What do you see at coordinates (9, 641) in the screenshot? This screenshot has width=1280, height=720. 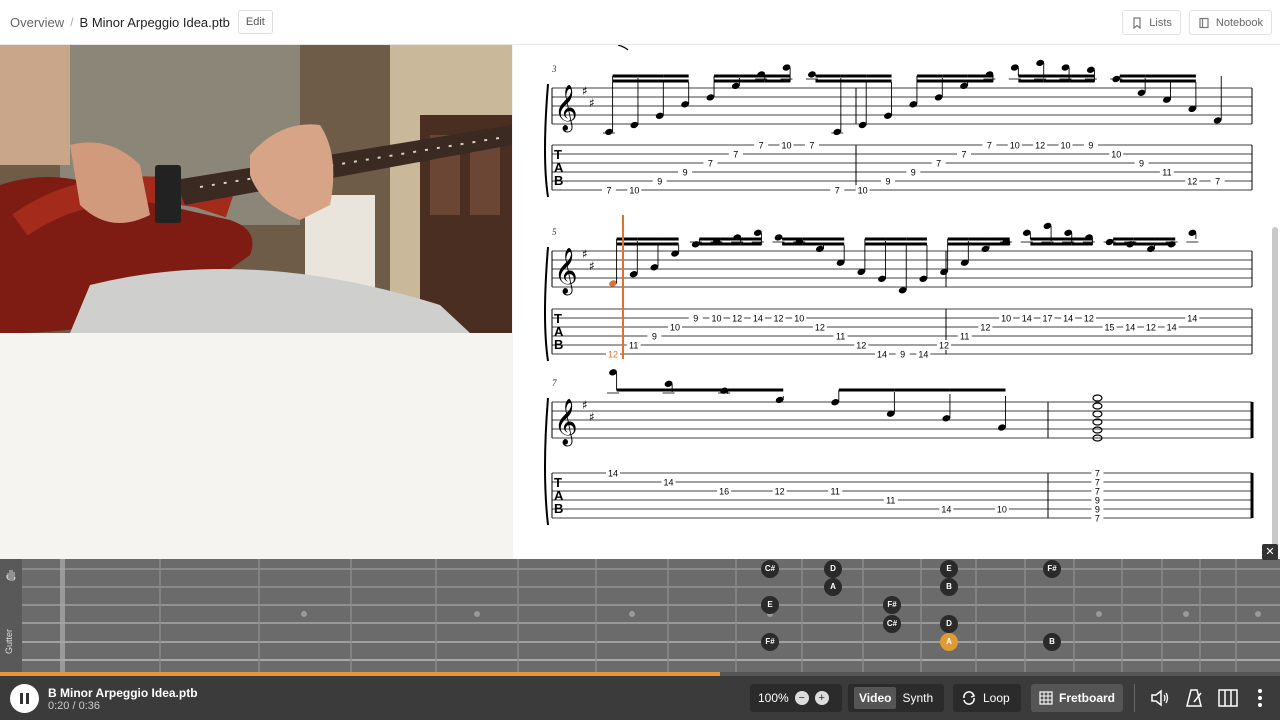 I see `instrument-label: Gutter` at bounding box center [9, 641].